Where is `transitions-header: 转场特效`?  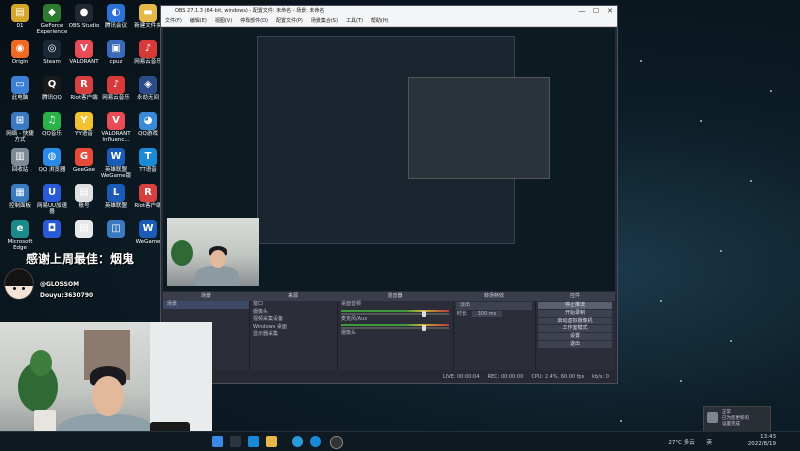 transitions-header: 转场特效 is located at coordinates (494, 296).